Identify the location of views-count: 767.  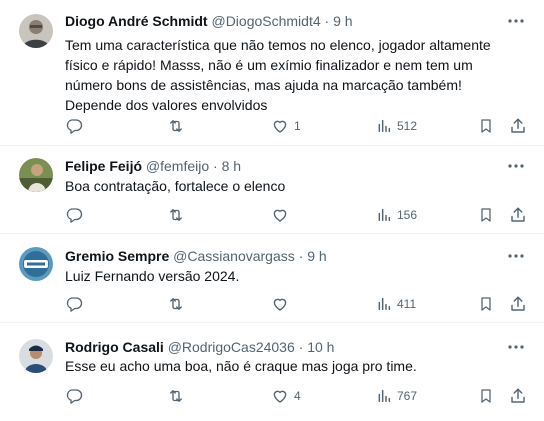
(407, 396).